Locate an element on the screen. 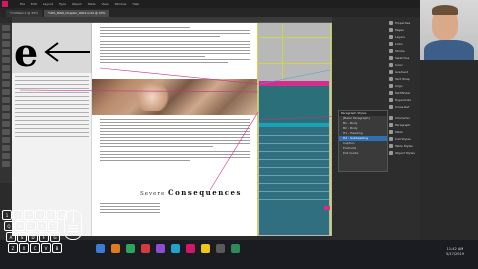  table-body is located at coordinates (294, 106).